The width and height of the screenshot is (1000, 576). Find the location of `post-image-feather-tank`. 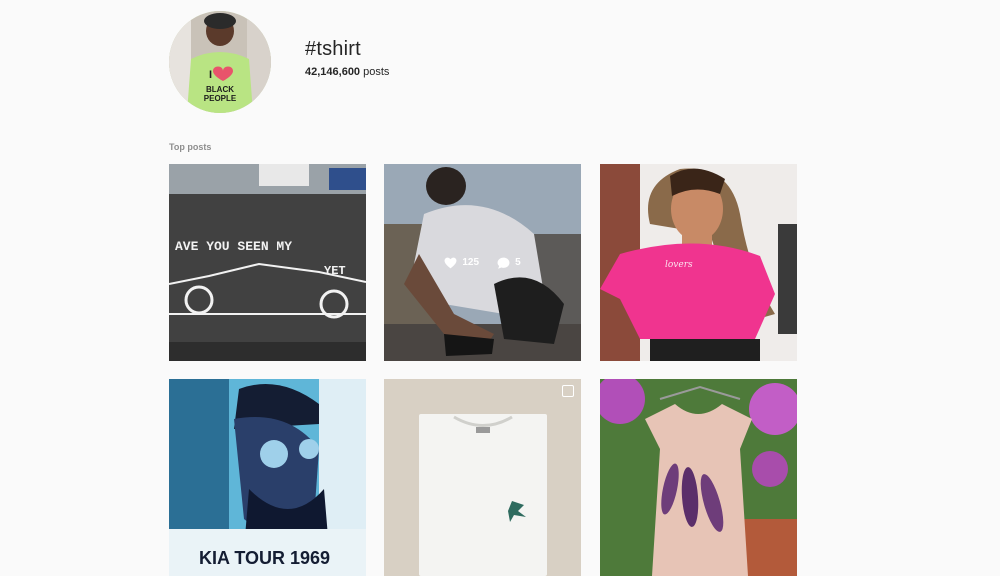

post-image-feather-tank is located at coordinates (698, 477).